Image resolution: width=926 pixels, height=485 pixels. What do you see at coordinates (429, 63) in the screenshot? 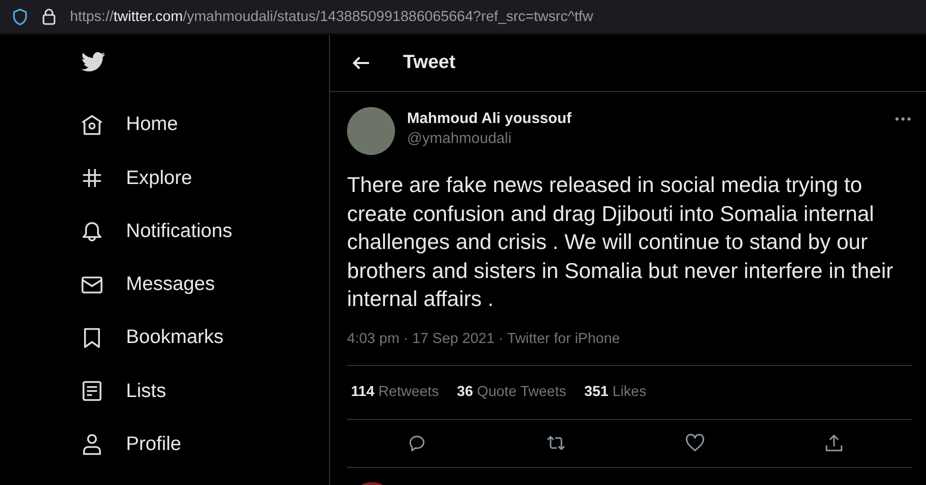
I see `page-title: Tweet` at bounding box center [429, 63].